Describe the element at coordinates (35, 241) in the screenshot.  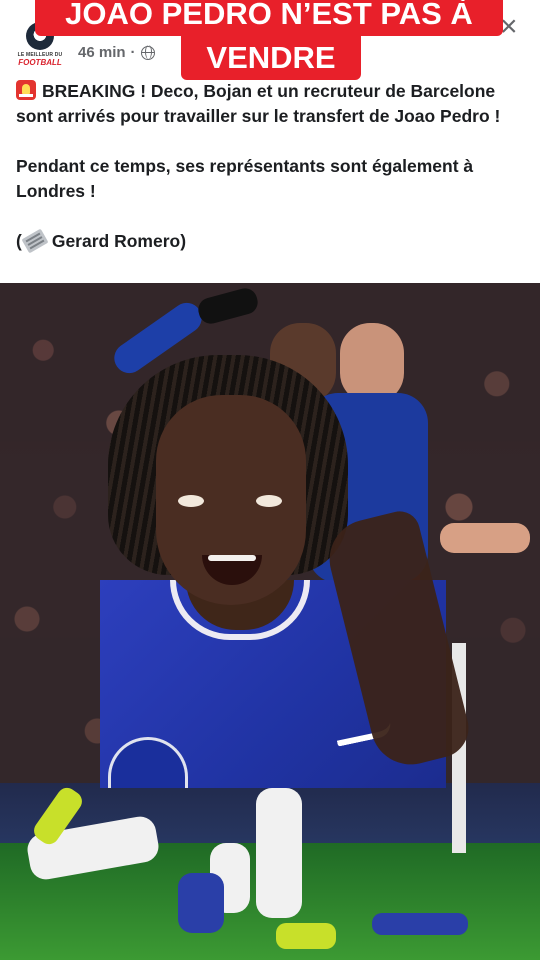
I see `newspaper-icon` at that location.